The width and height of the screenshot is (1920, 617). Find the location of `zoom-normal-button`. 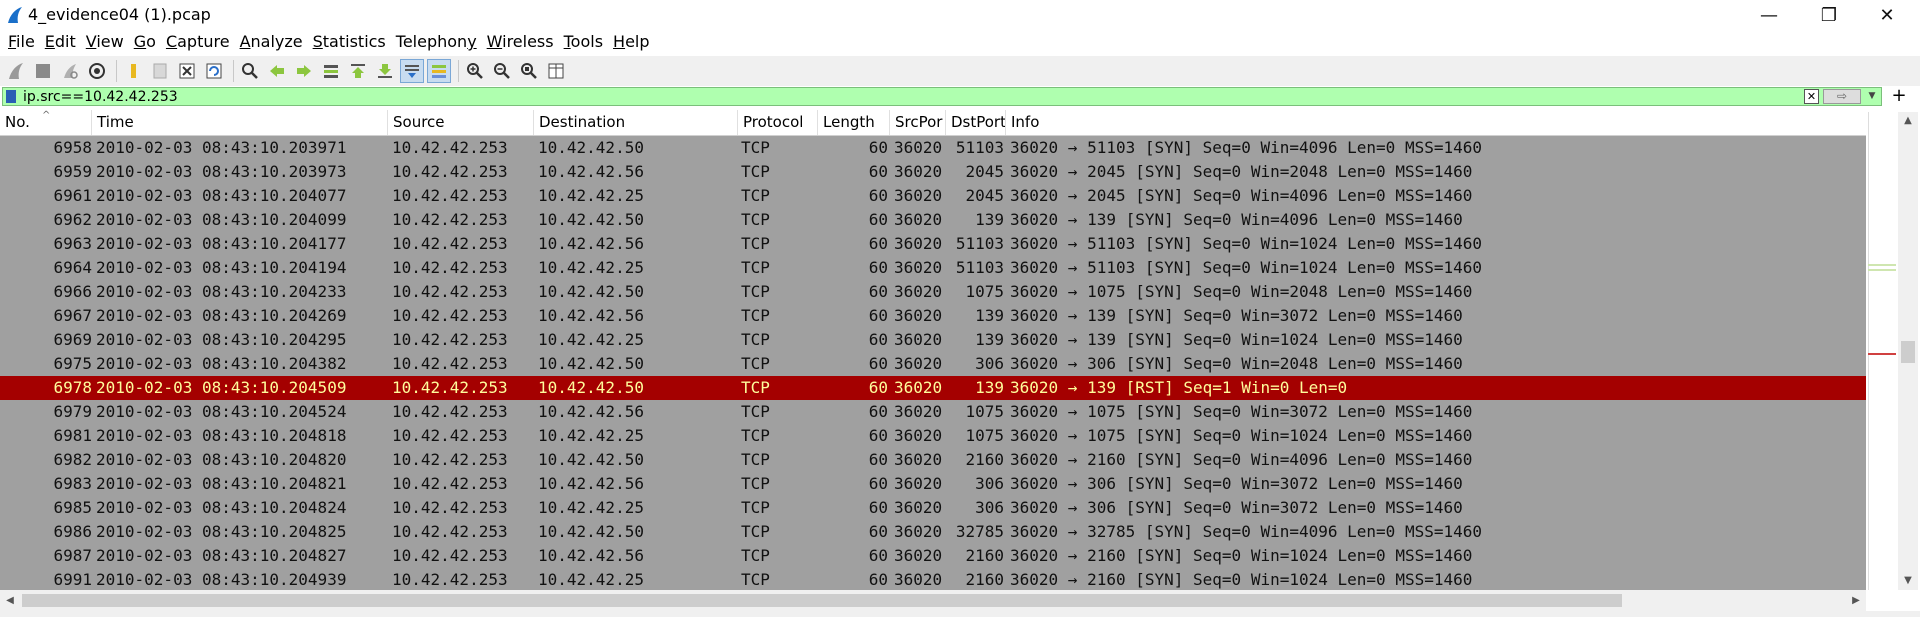

zoom-normal-button is located at coordinates (529, 71).